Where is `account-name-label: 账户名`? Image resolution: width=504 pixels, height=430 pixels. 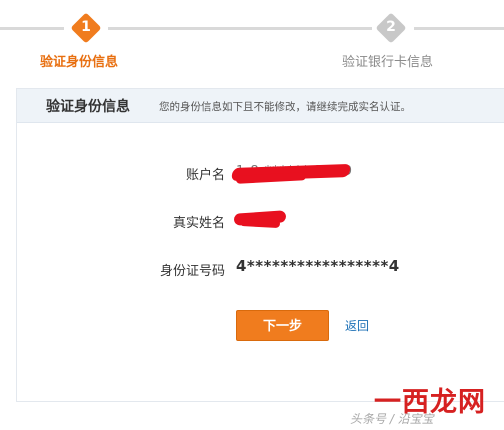
account-name-label: 账户名 is located at coordinates (205, 175).